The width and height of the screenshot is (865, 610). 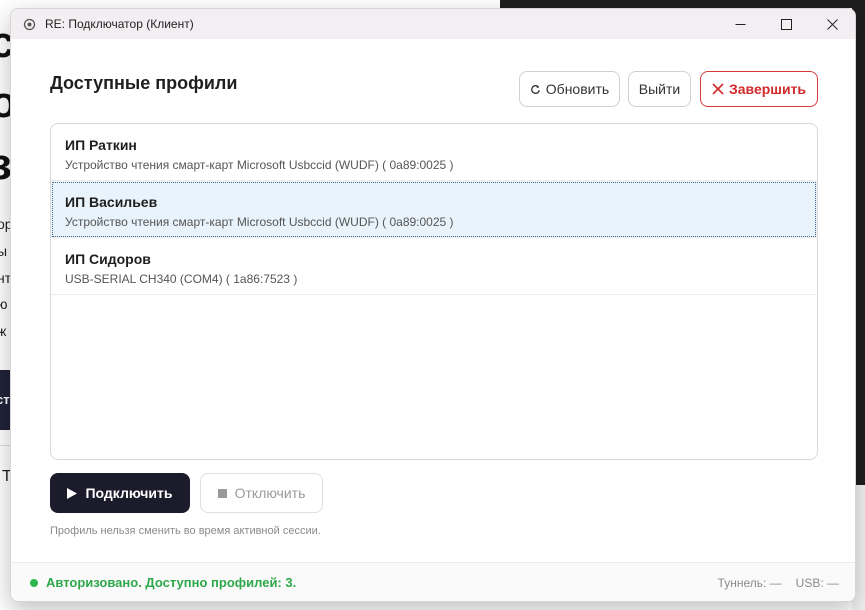 What do you see at coordinates (5, 399) in the screenshot?
I see `background-button-label: ст` at bounding box center [5, 399].